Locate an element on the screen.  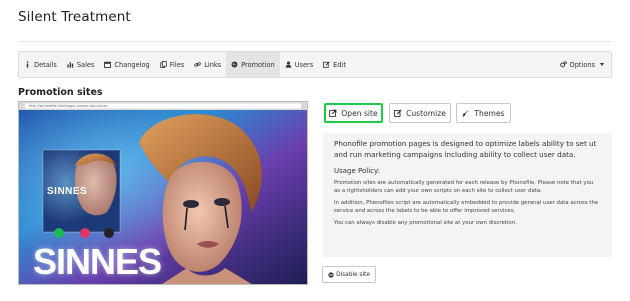
customize-label: Customize is located at coordinates (426, 113).